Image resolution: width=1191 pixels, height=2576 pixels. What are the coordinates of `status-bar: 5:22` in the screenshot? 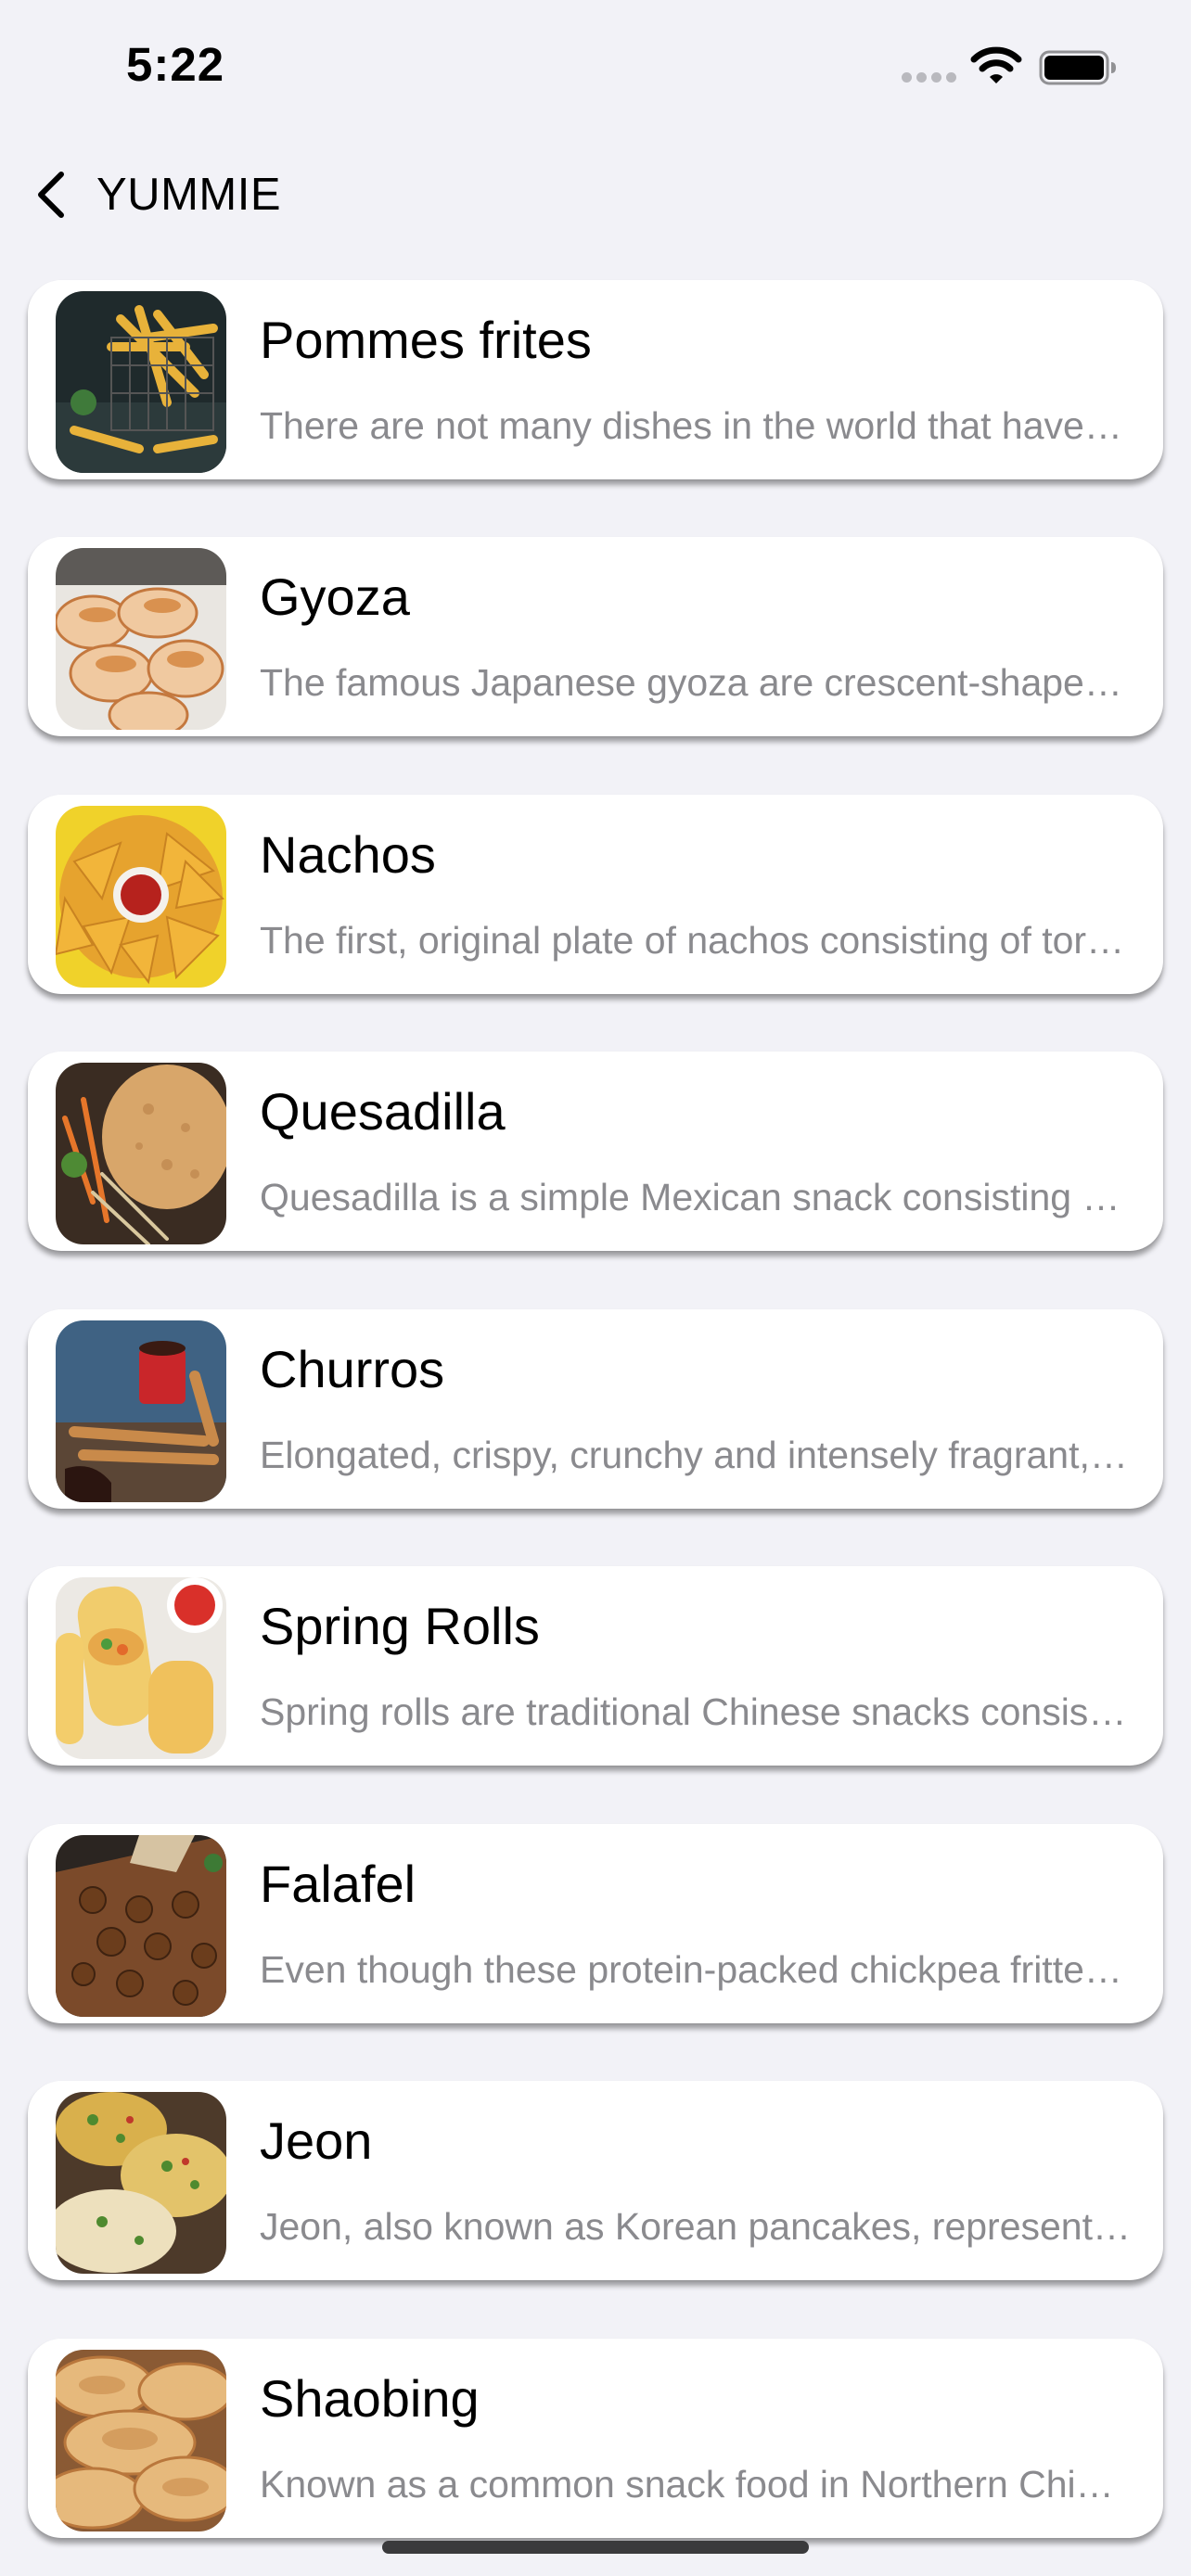 It's located at (595, 65).